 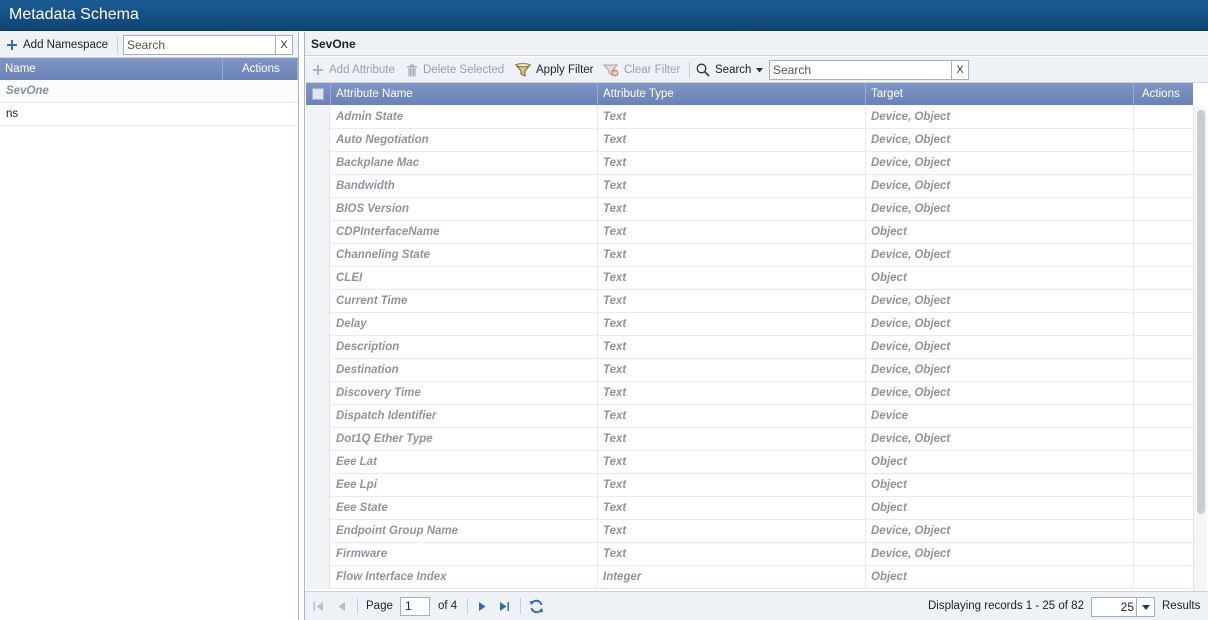 I want to click on table-row: Endpoint Group Name Text Device, Object, so click(x=749, y=531).